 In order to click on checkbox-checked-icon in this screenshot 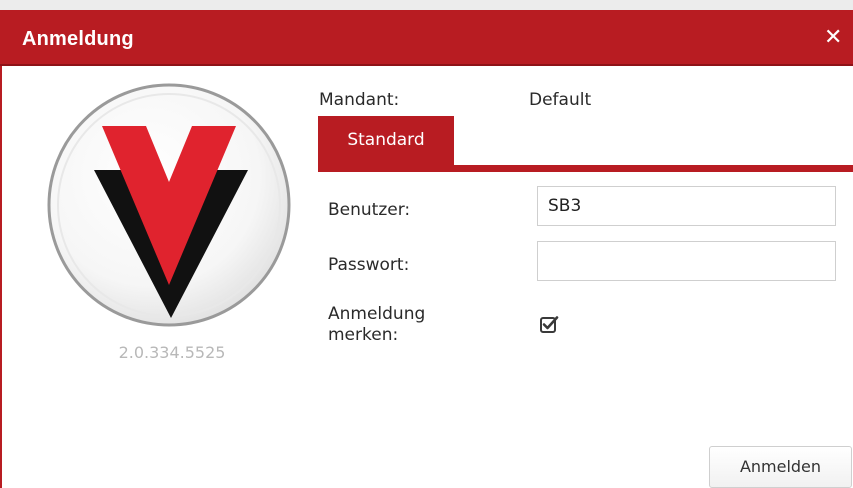, I will do `click(549, 324)`.